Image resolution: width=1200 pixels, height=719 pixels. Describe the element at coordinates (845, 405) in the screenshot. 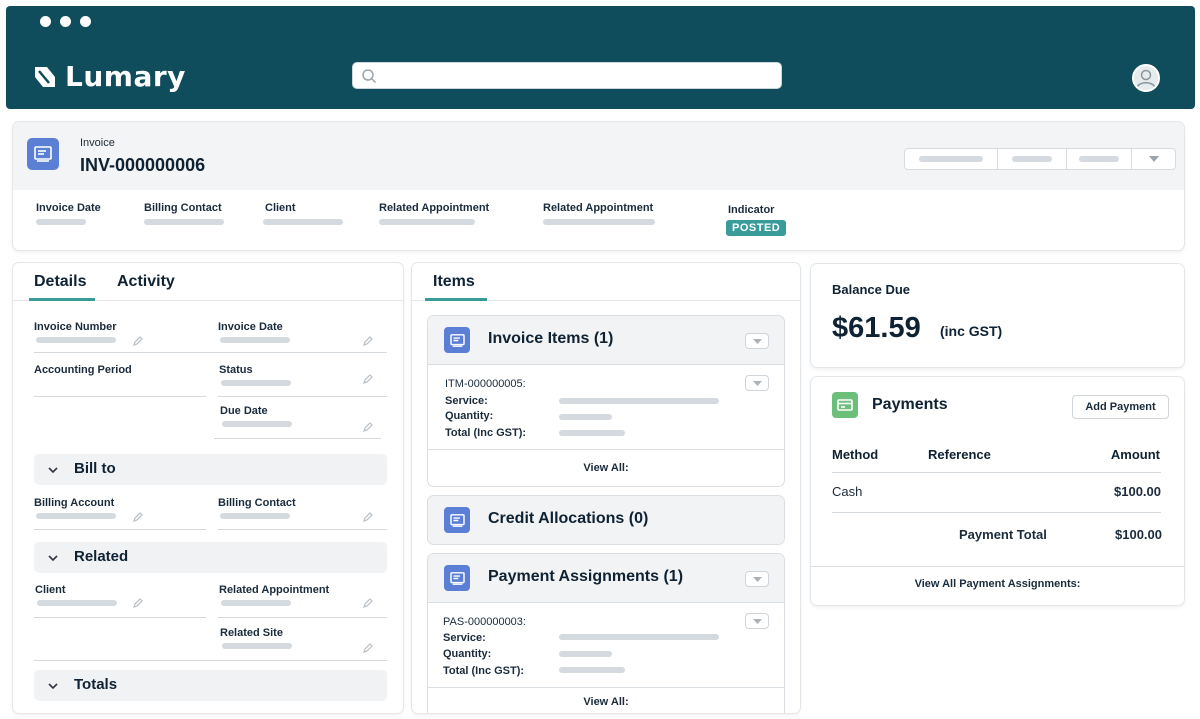

I see `payment-card-icon` at that location.